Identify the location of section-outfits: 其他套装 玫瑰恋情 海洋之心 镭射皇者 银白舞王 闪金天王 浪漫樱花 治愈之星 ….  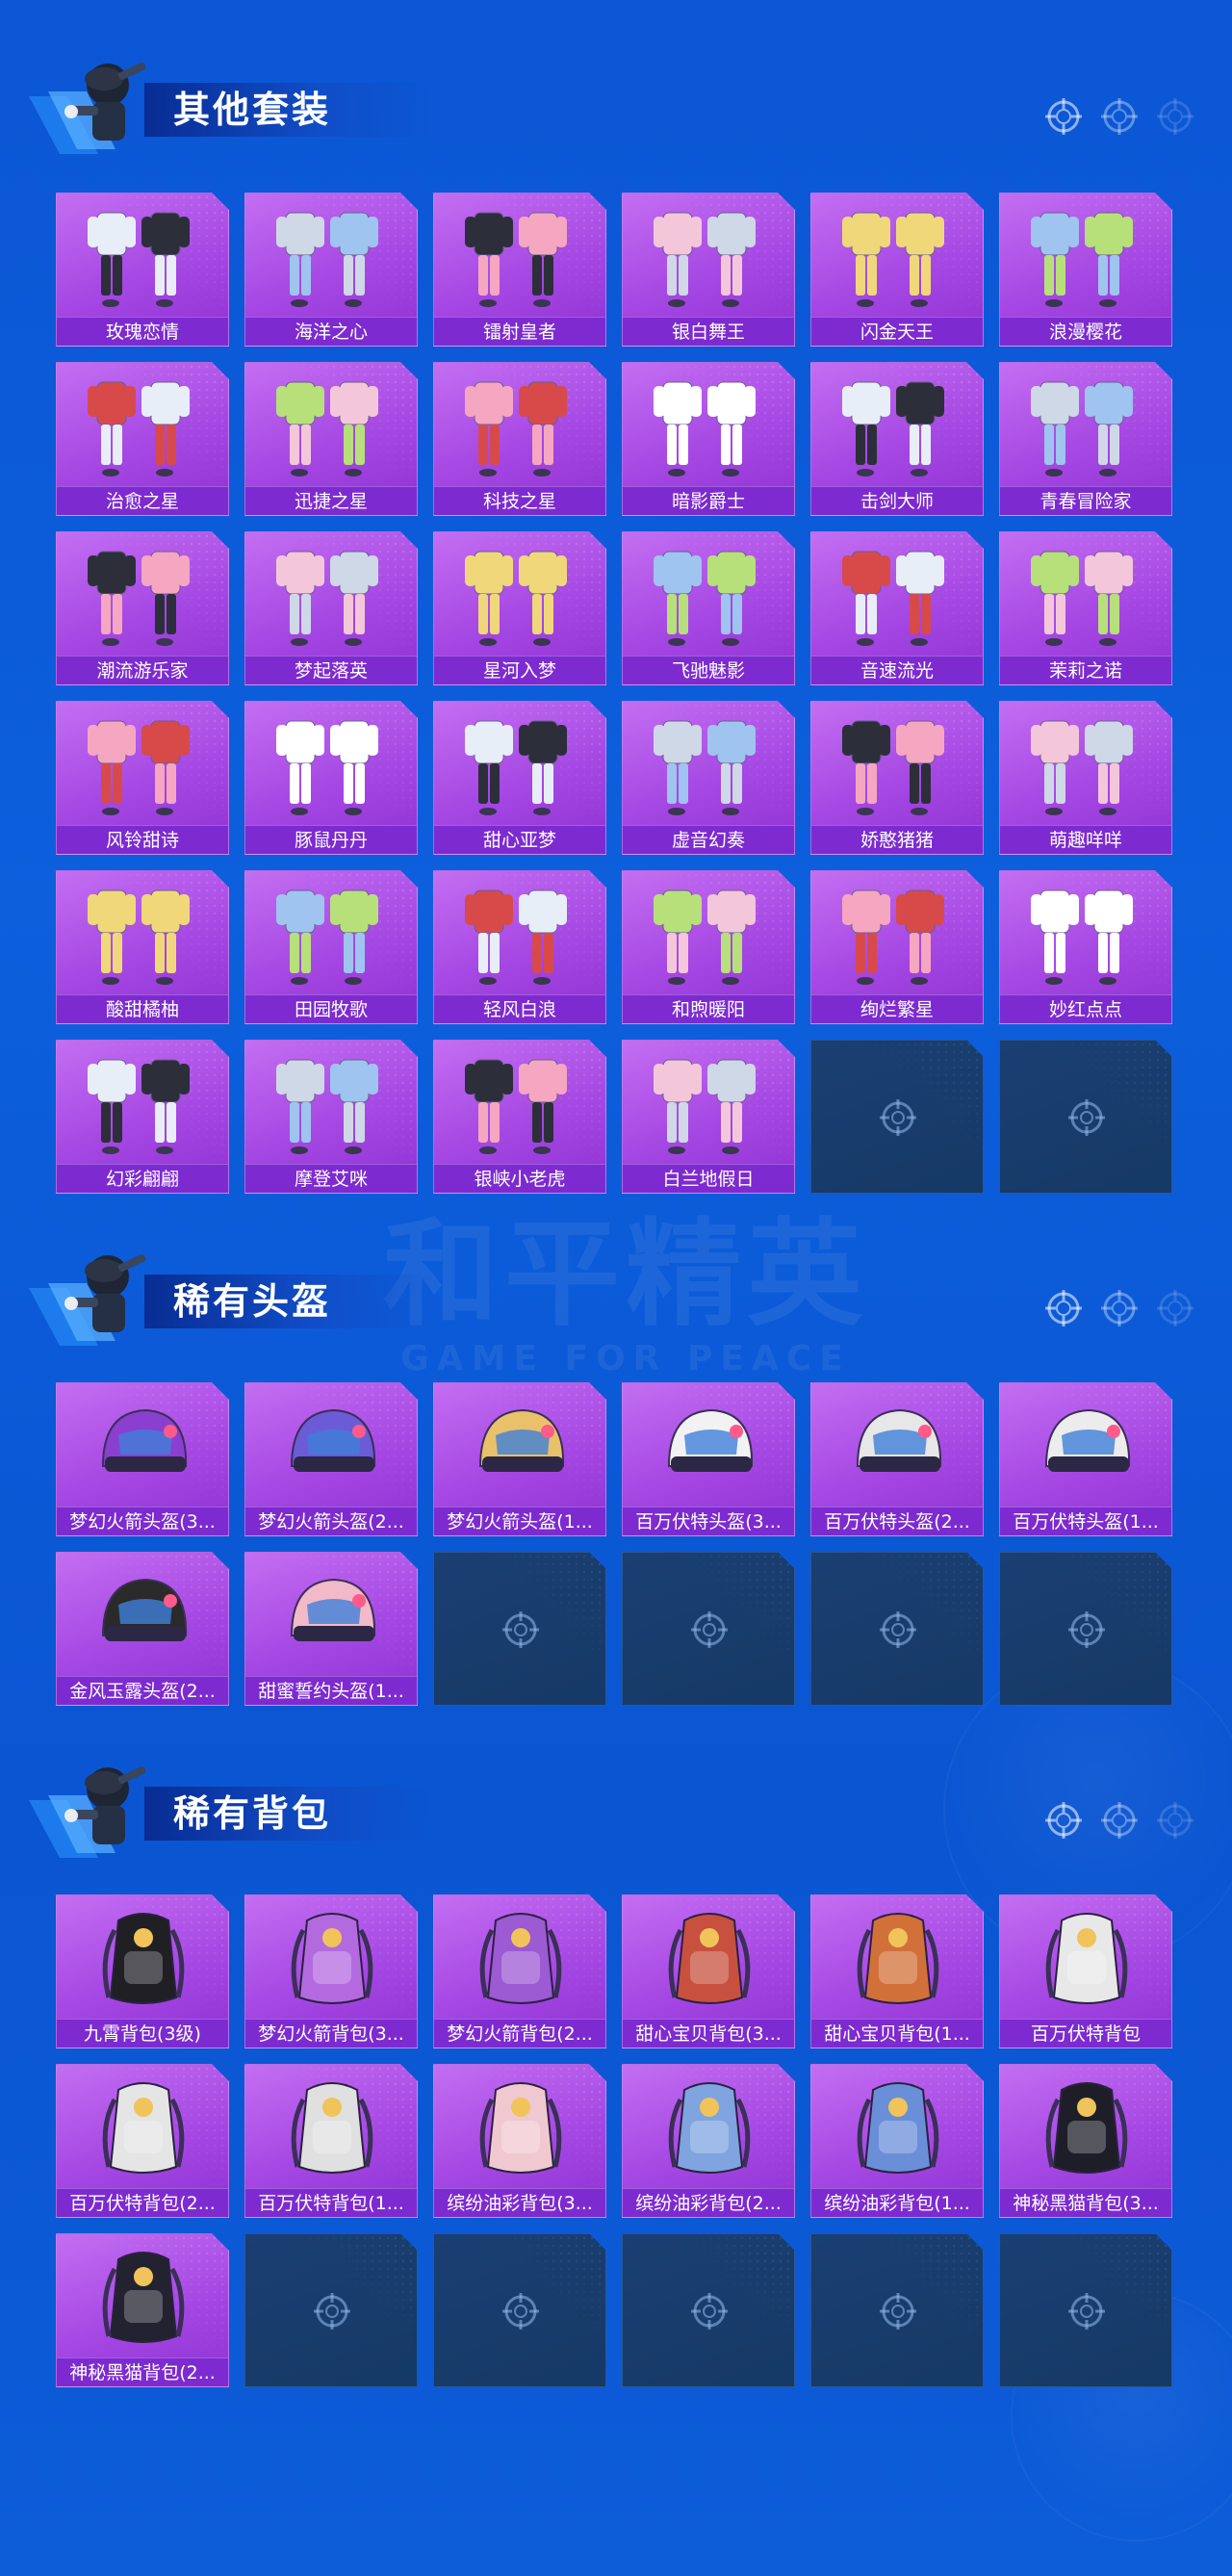
(616, 106).